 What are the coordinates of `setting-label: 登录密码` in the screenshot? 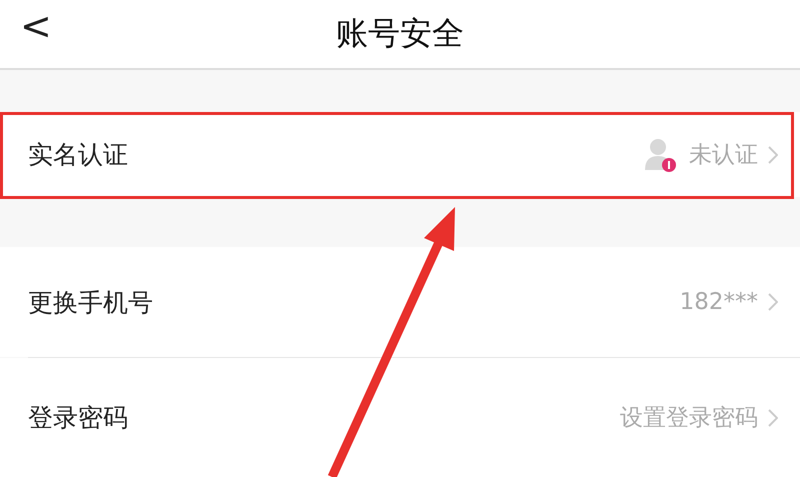 It's located at (78, 418).